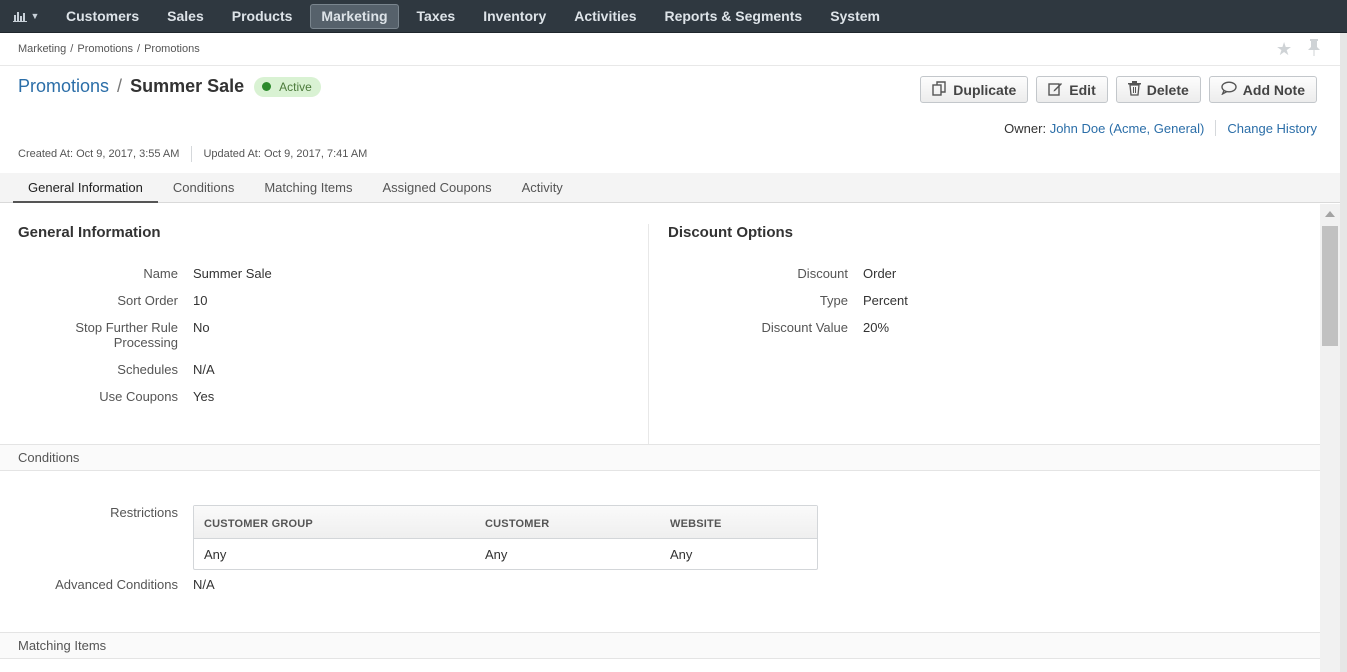 The image size is (1347, 672). I want to click on caret-down-icon: ▼, so click(35, 16).